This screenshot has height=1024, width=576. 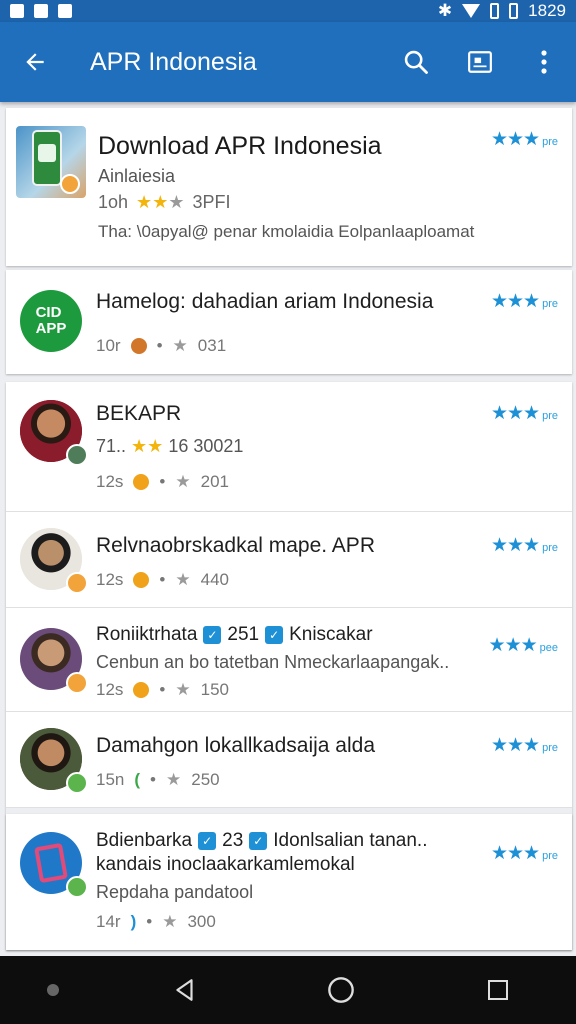 What do you see at coordinates (288, 11) in the screenshot?
I see `status-bar: ✱ 1829` at bounding box center [288, 11].